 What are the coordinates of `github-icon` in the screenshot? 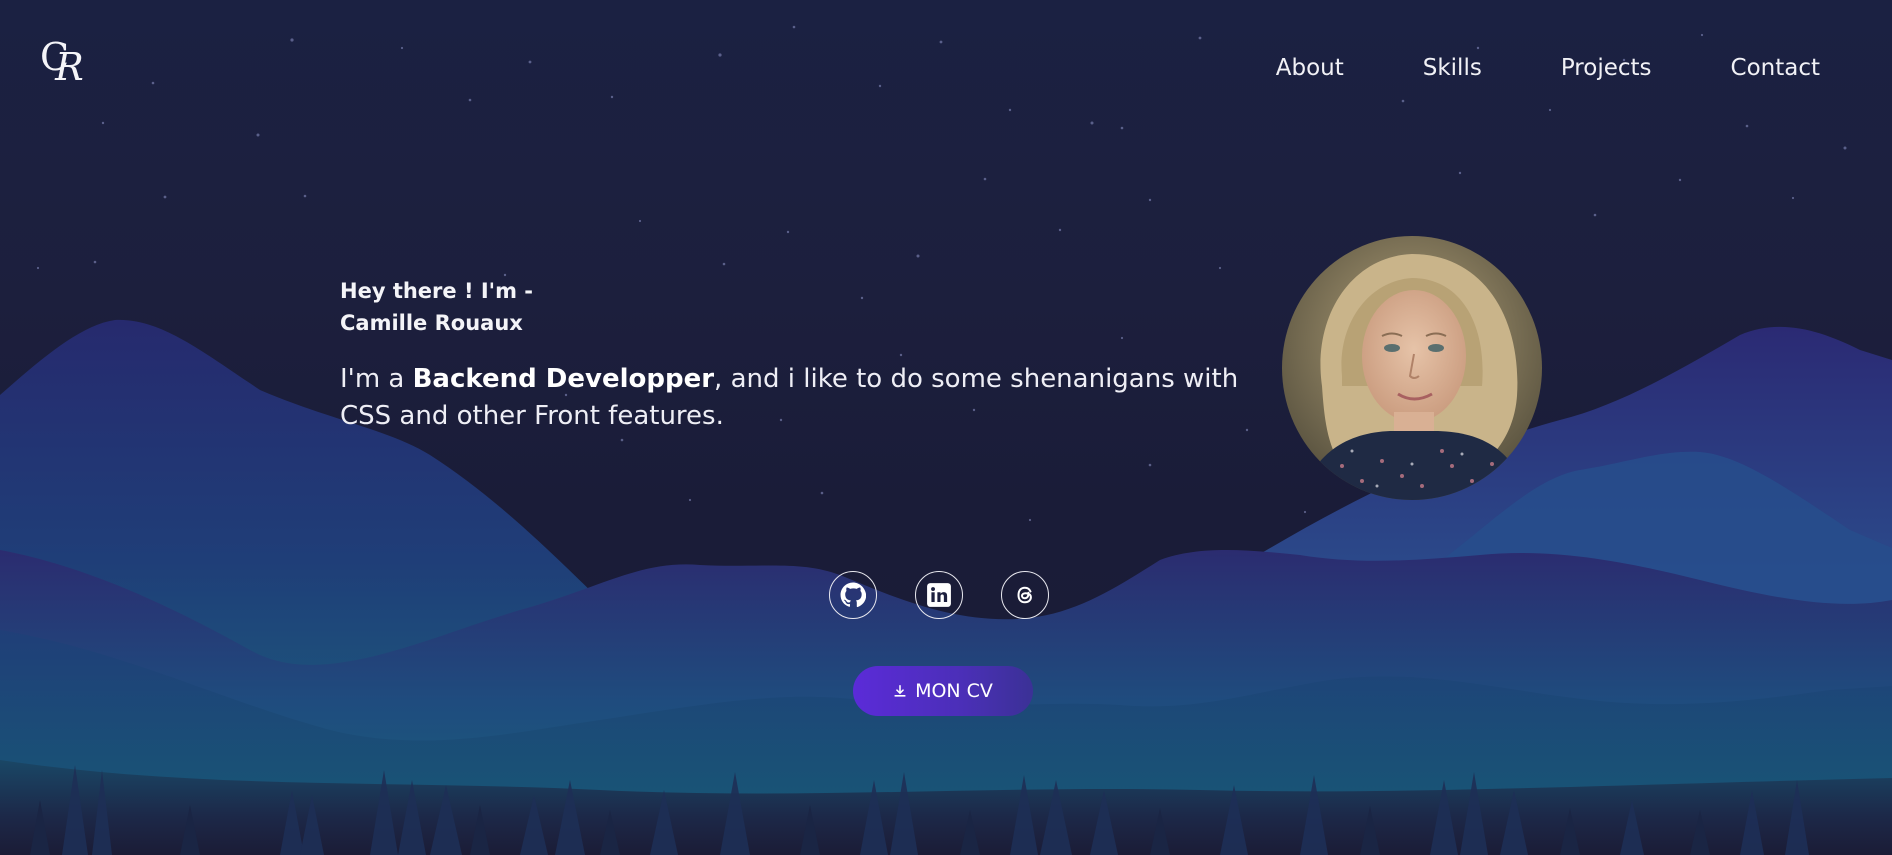 It's located at (853, 595).